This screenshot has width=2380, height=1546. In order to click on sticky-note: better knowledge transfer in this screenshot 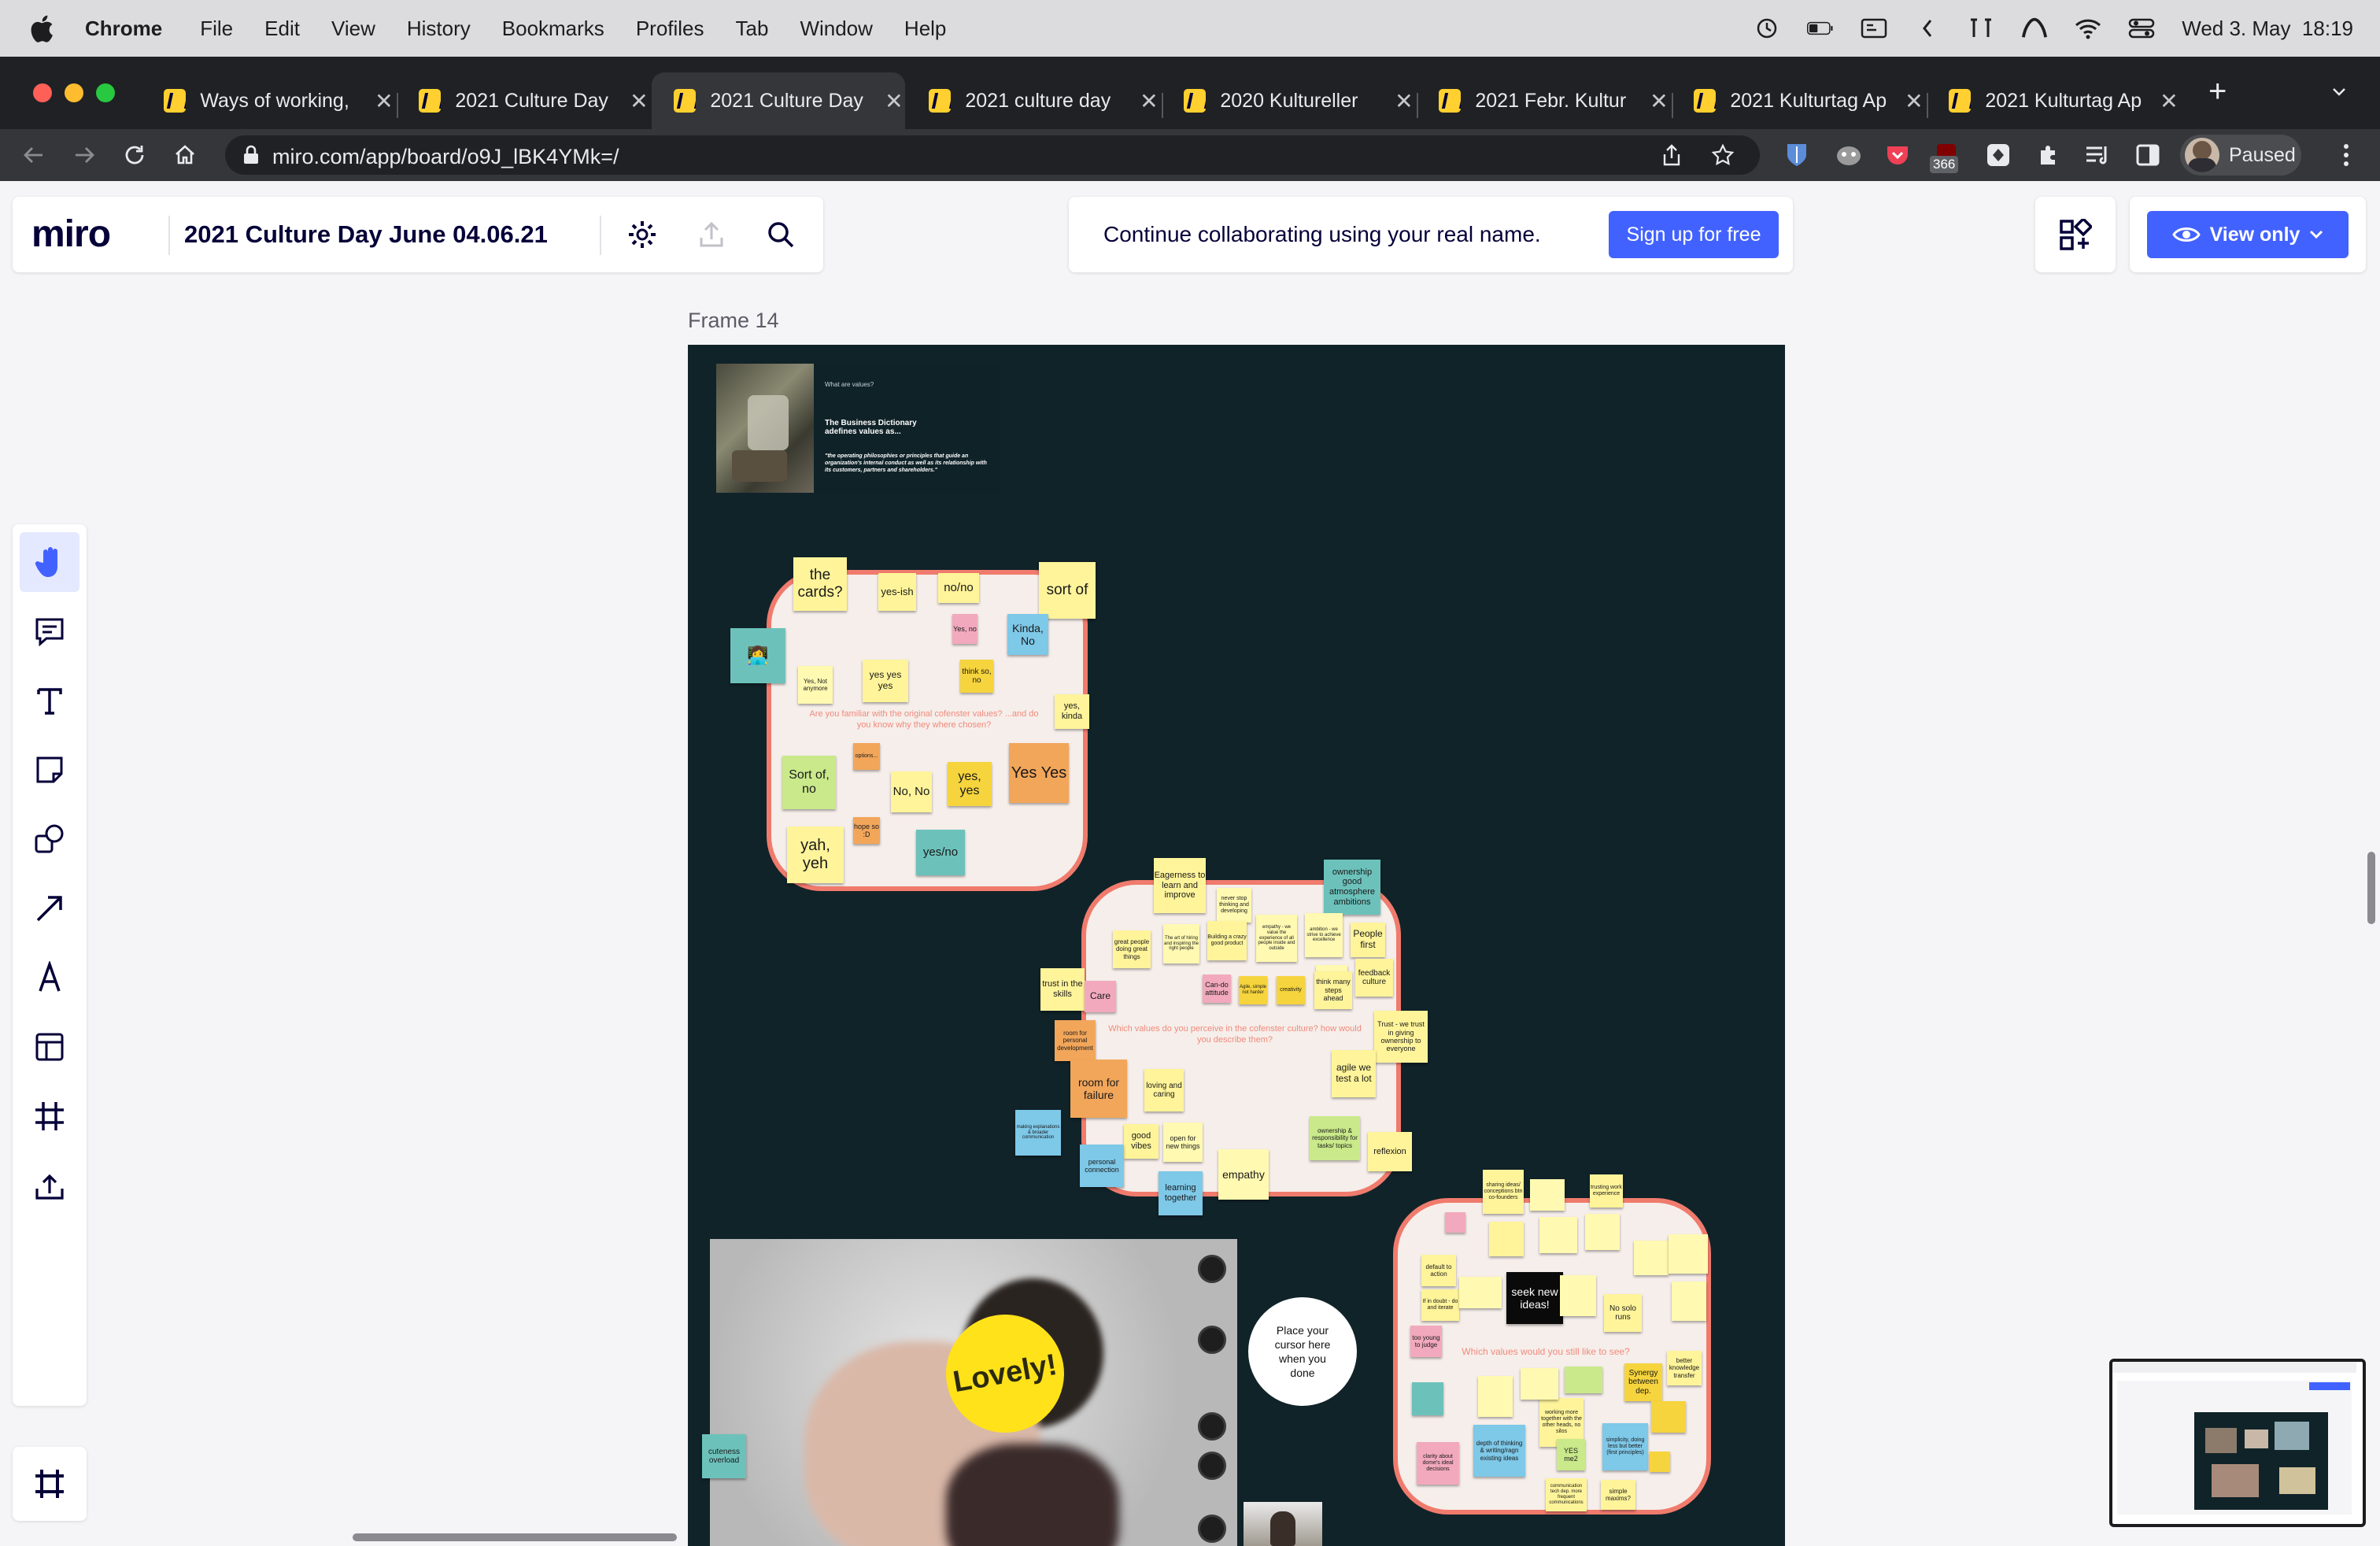, I will do `click(1684, 1368)`.